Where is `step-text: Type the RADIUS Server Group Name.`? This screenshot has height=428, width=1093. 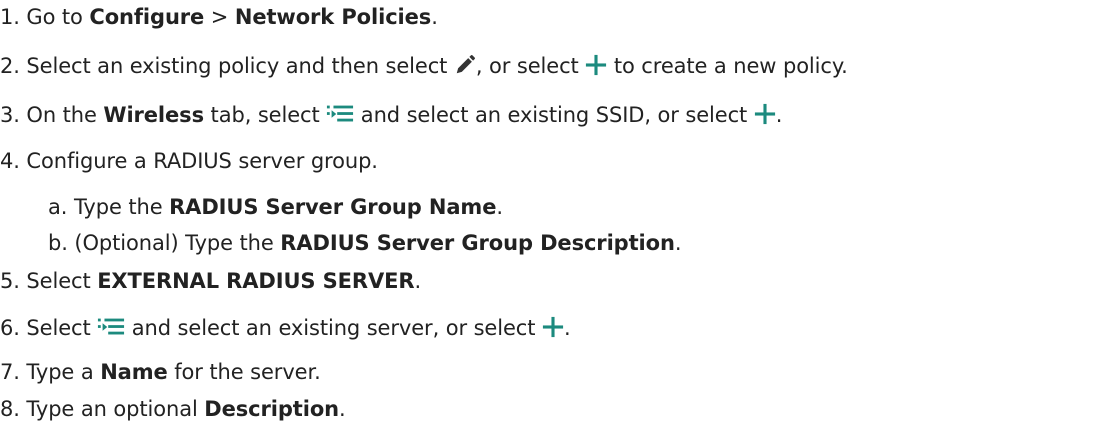 step-text: Type the RADIUS Server Group Name. is located at coordinates (288, 207).